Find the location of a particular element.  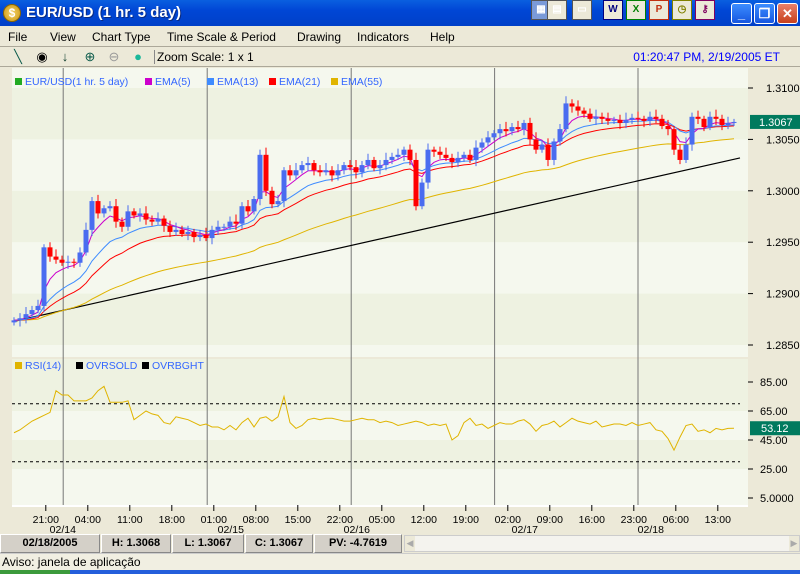

legend-label: EMA(55) is located at coordinates (361, 82).